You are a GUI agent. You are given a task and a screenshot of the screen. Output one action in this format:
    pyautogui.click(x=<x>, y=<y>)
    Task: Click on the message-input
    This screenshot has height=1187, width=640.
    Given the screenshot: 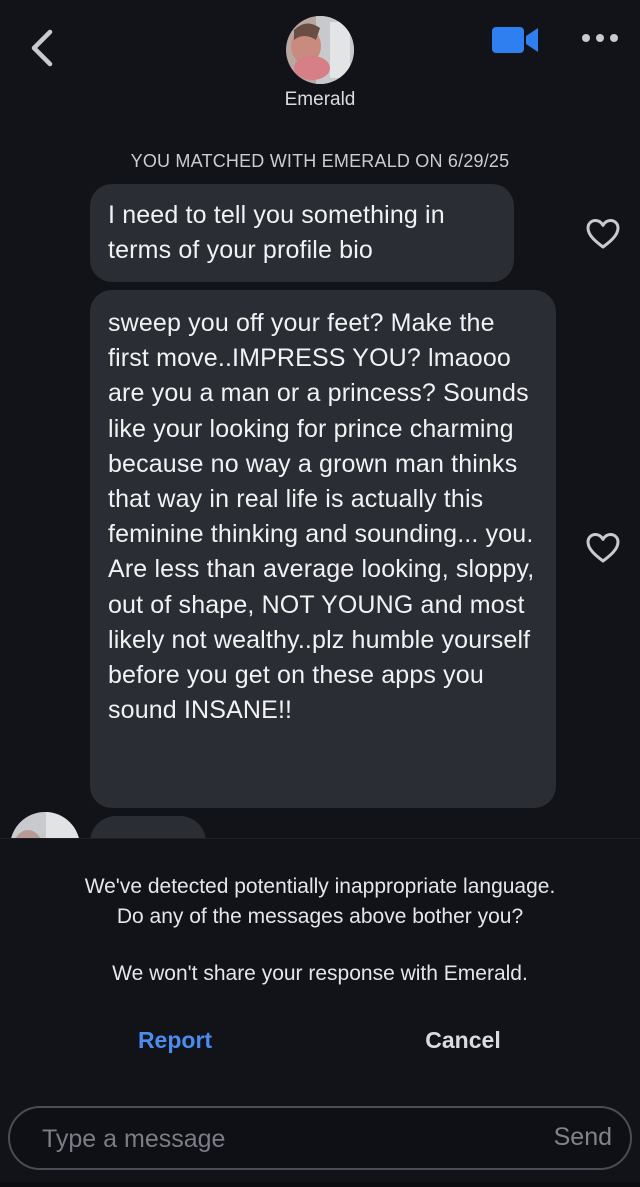 What is the action you would take?
    pyautogui.click(x=277, y=1139)
    